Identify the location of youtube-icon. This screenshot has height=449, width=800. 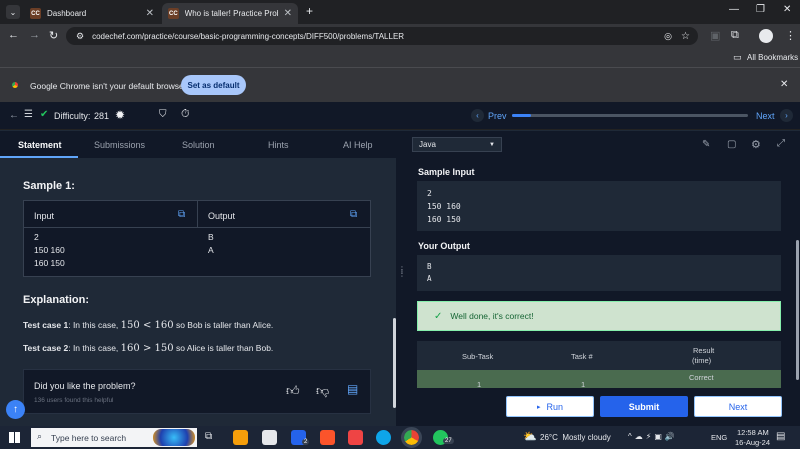
(355, 437).